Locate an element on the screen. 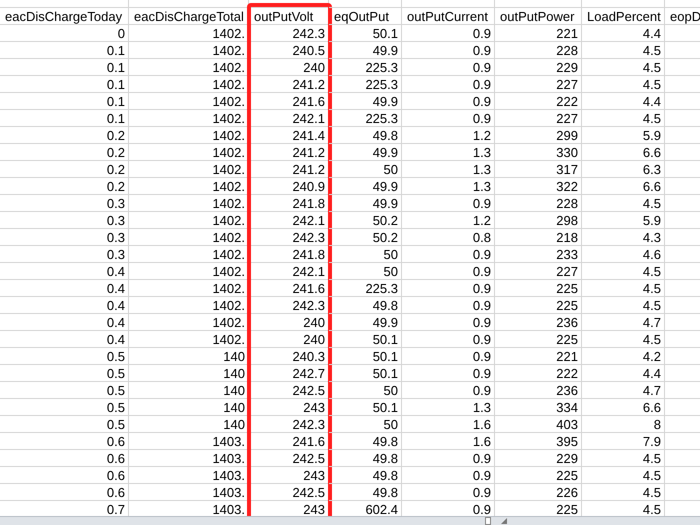 Image resolution: width=700 pixels, height=525 pixels. table-cell: 299 is located at coordinates (567, 135).